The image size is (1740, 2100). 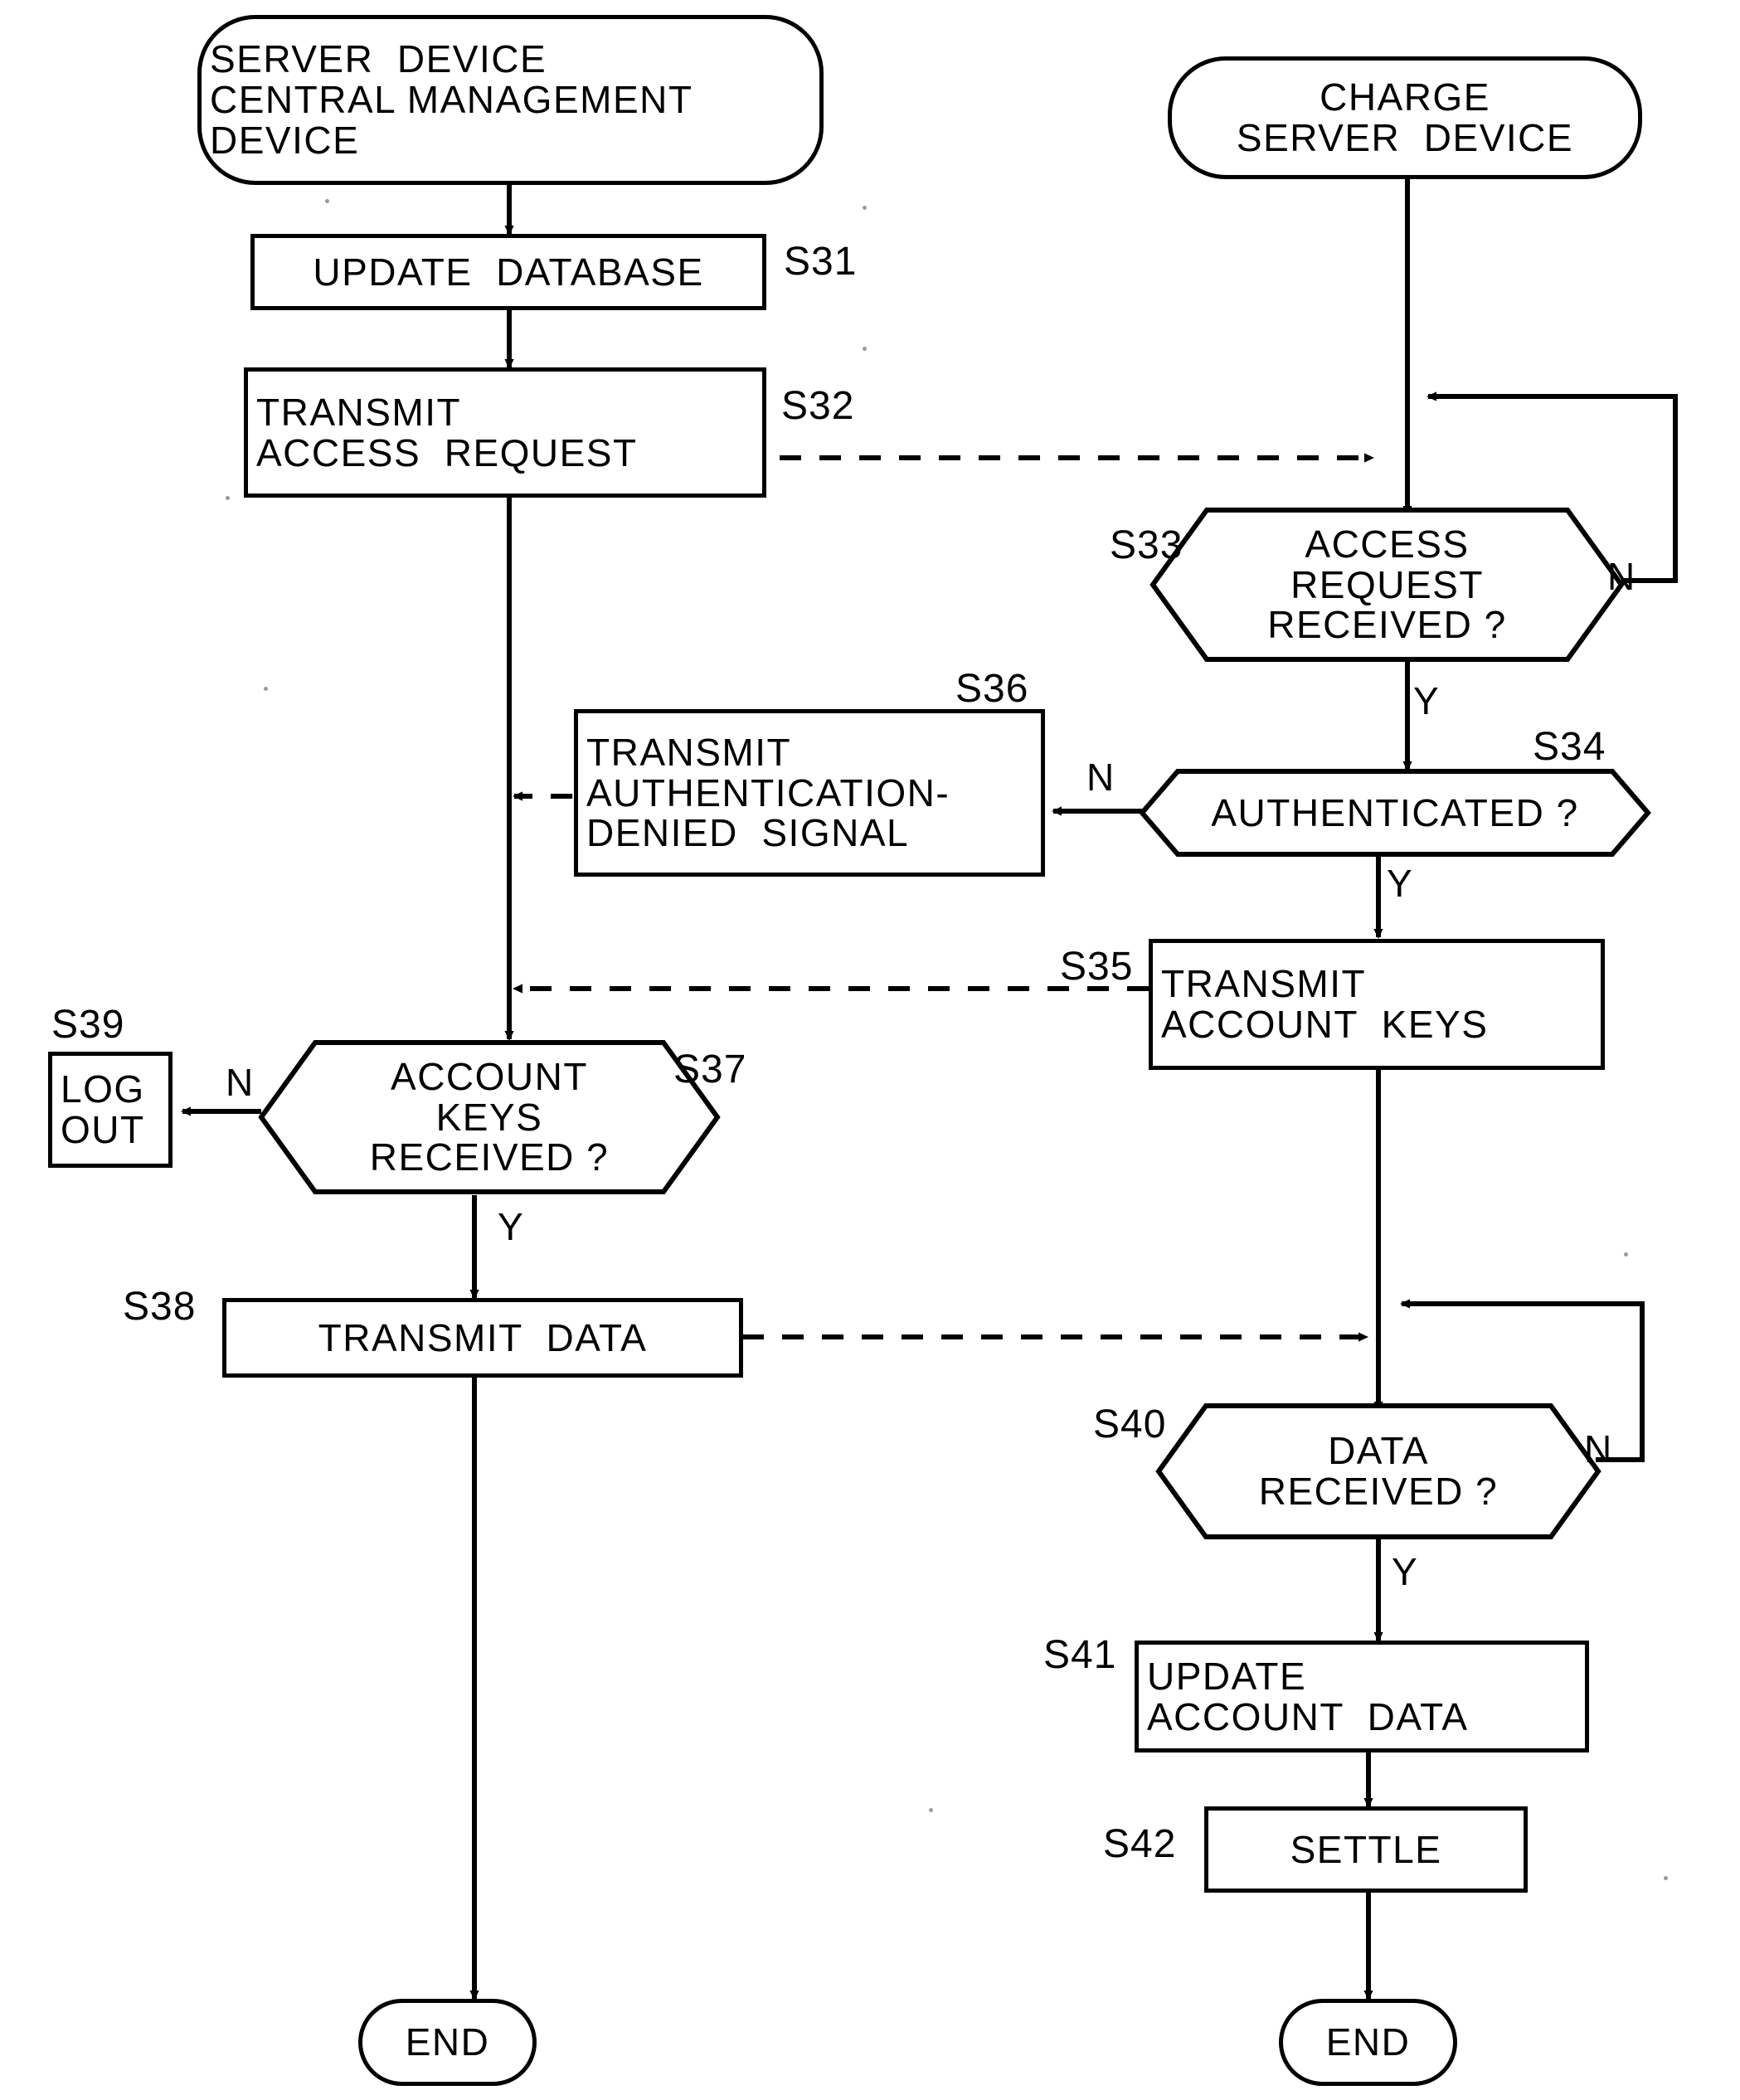 I want to click on node-start-charge-server-device: CHARGE SERVER DEVICE, so click(x=1405, y=118).